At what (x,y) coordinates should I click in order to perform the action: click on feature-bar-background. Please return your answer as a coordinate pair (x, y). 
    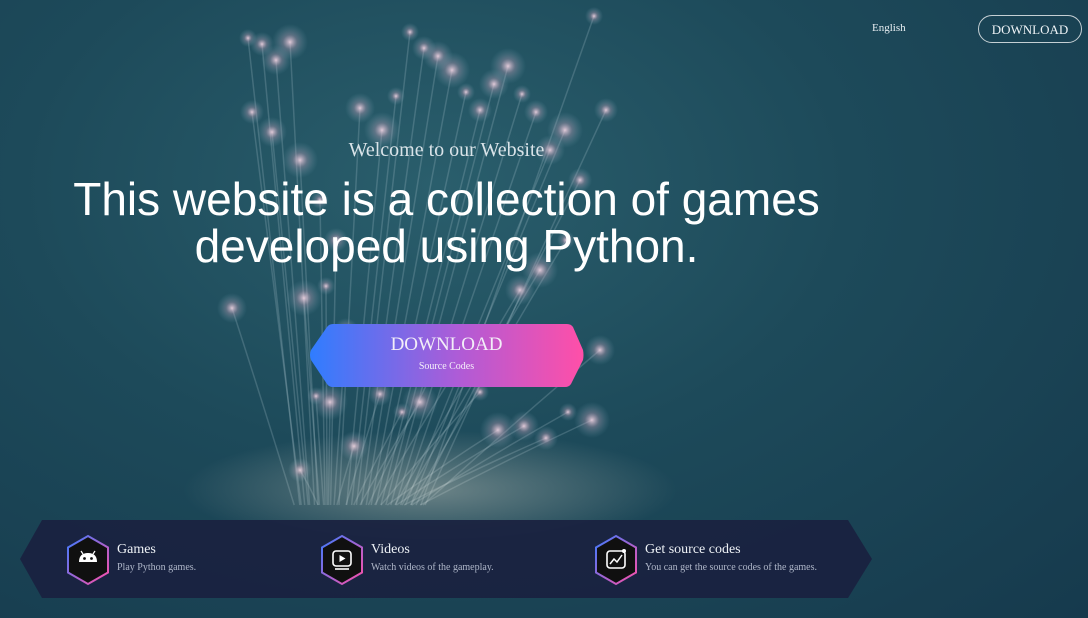
    Looking at the image, I should click on (446, 559).